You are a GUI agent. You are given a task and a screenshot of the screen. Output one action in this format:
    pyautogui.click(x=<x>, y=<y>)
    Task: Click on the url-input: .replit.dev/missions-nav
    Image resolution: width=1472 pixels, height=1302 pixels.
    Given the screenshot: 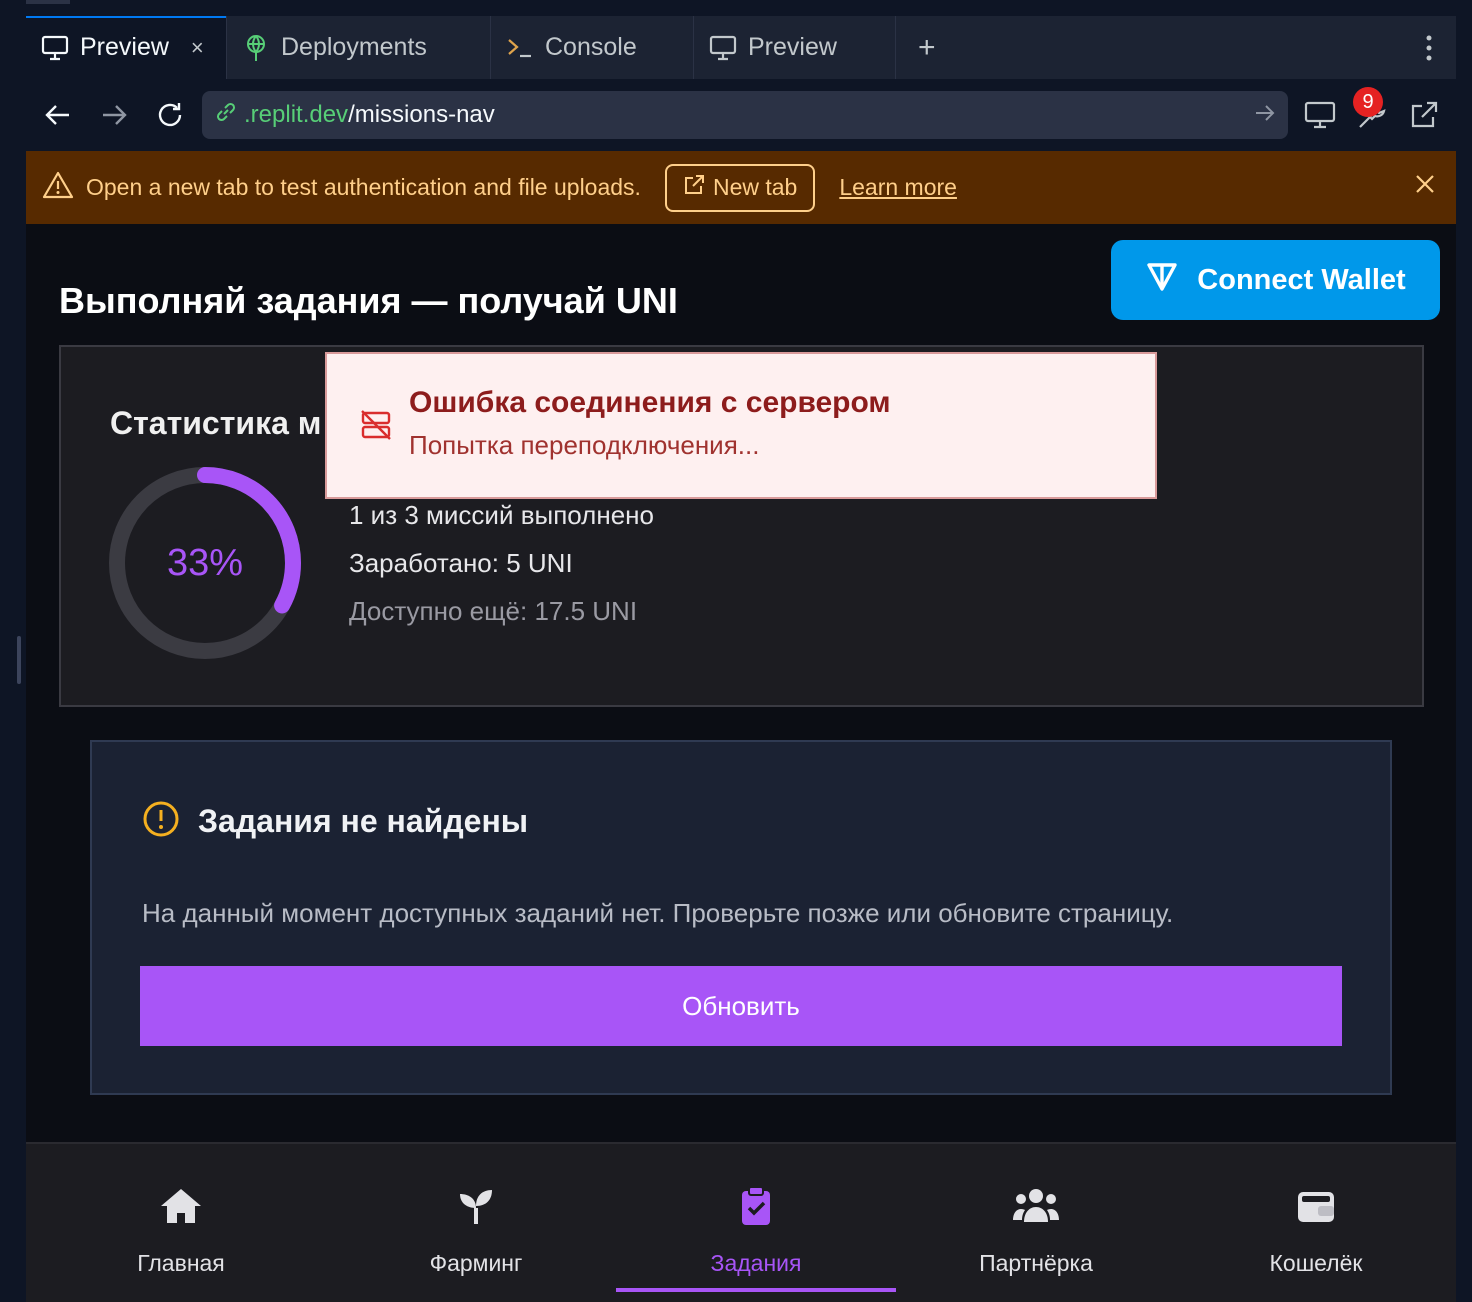 What is the action you would take?
    pyautogui.click(x=745, y=115)
    